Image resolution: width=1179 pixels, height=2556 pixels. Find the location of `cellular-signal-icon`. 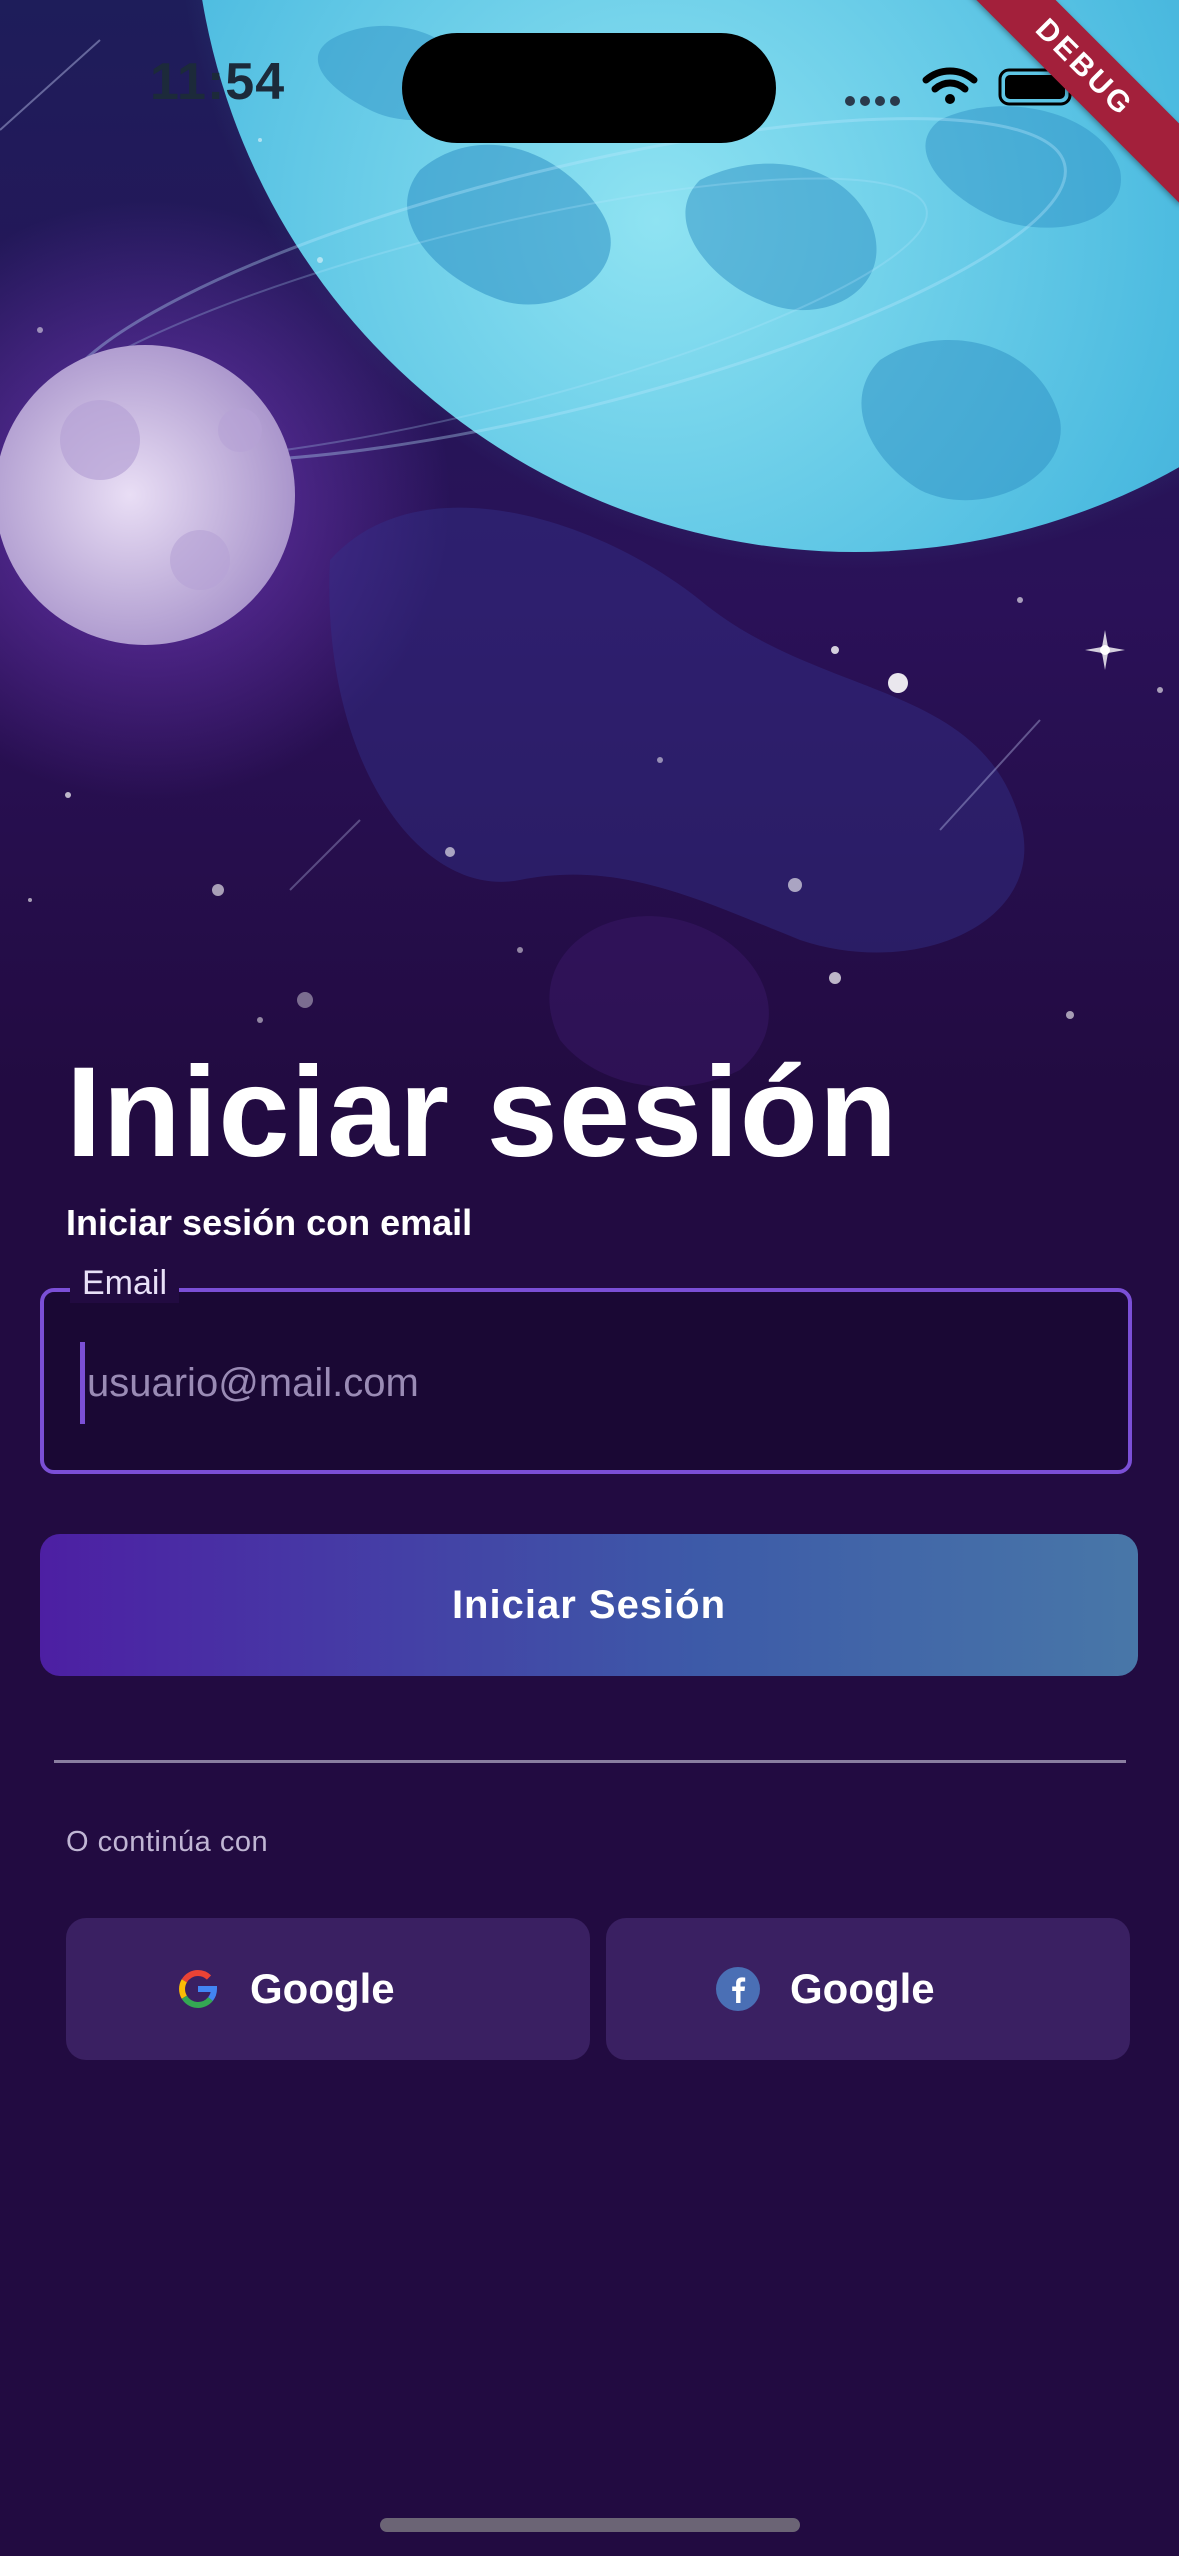

cellular-signal-icon is located at coordinates (872, 101).